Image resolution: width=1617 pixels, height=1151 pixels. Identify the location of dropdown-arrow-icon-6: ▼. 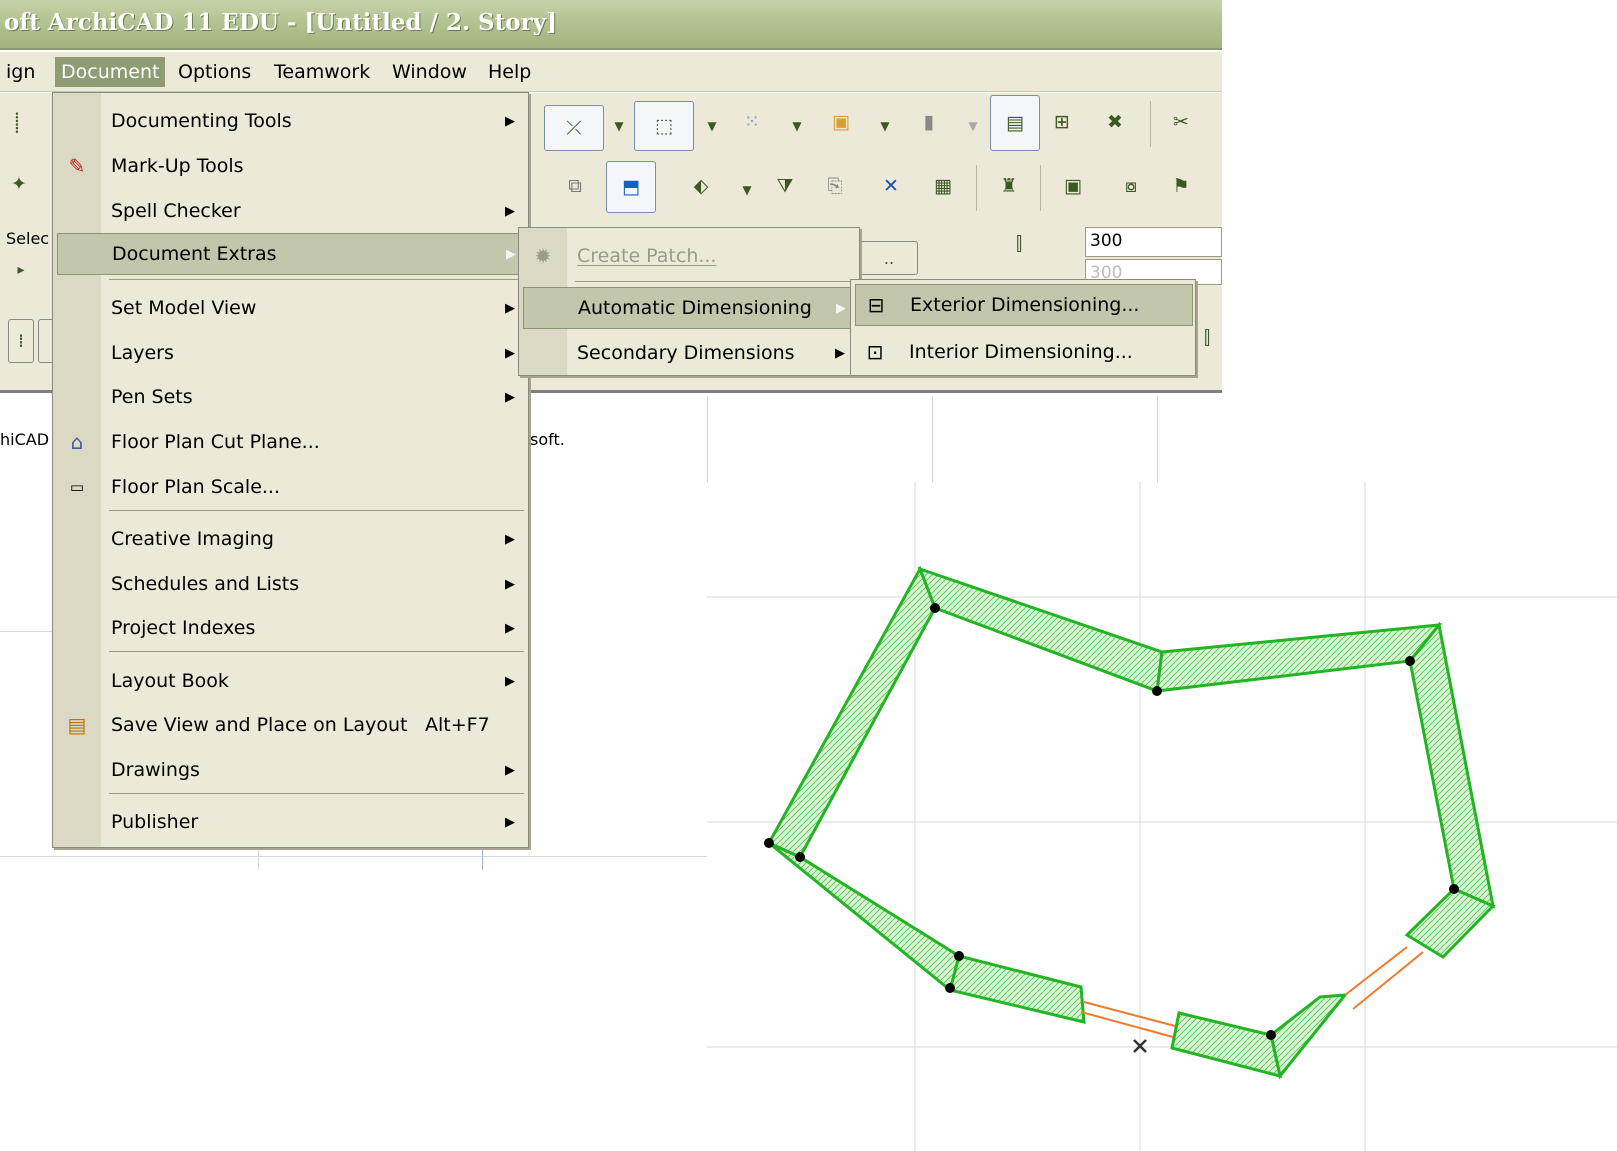
(747, 190).